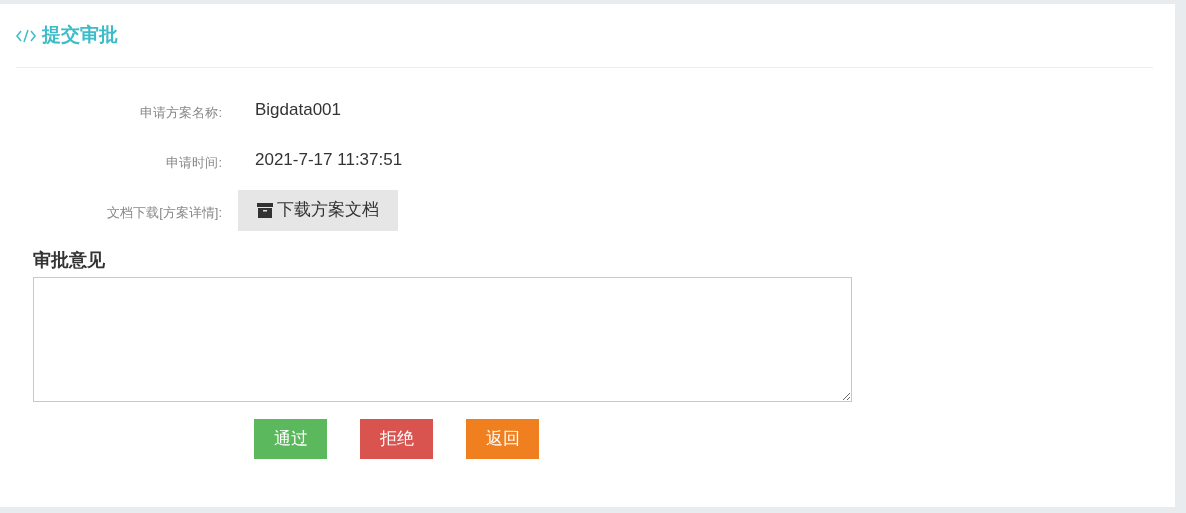 Image resolution: width=1186 pixels, height=513 pixels. Describe the element at coordinates (502, 439) in the screenshot. I see `action-button: 返回` at that location.